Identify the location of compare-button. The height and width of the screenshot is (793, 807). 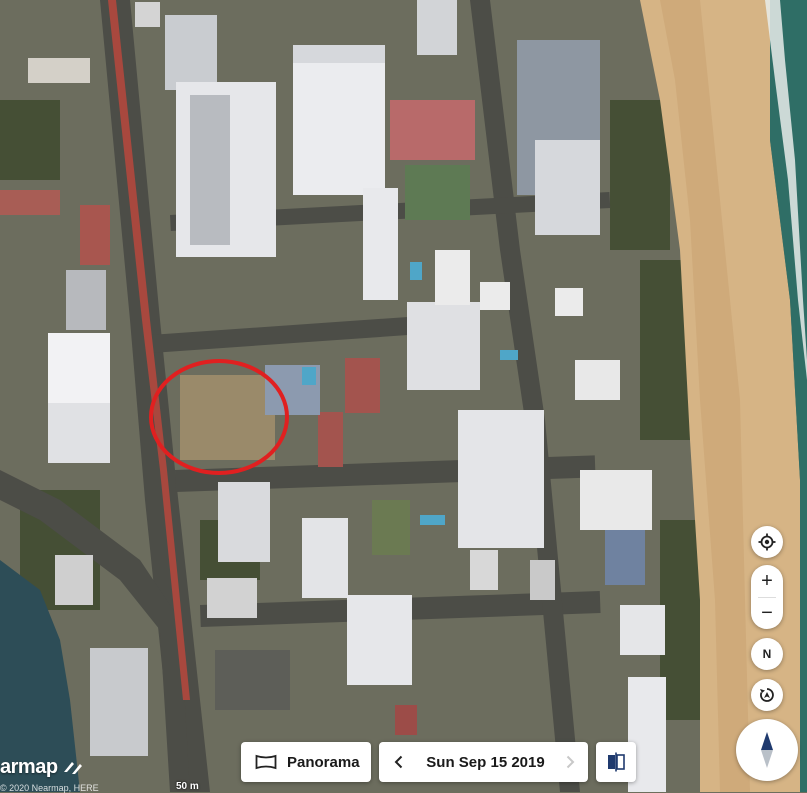
(616, 762).